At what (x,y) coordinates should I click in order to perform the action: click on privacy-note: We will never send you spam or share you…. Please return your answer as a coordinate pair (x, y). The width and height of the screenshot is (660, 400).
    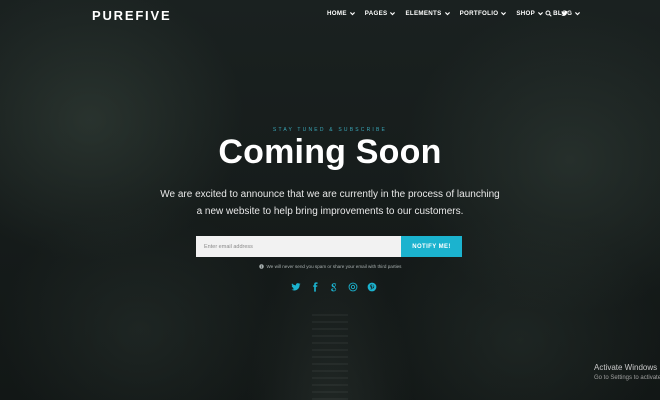
    Looking at the image, I should click on (330, 266).